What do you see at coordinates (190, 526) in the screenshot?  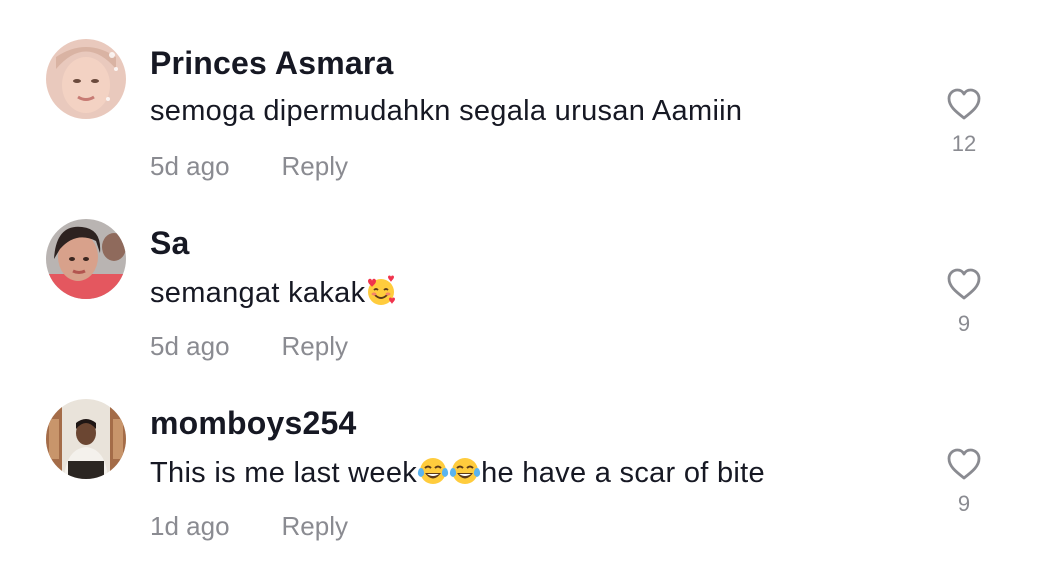 I see `comment-timestamp: 1d ago` at bounding box center [190, 526].